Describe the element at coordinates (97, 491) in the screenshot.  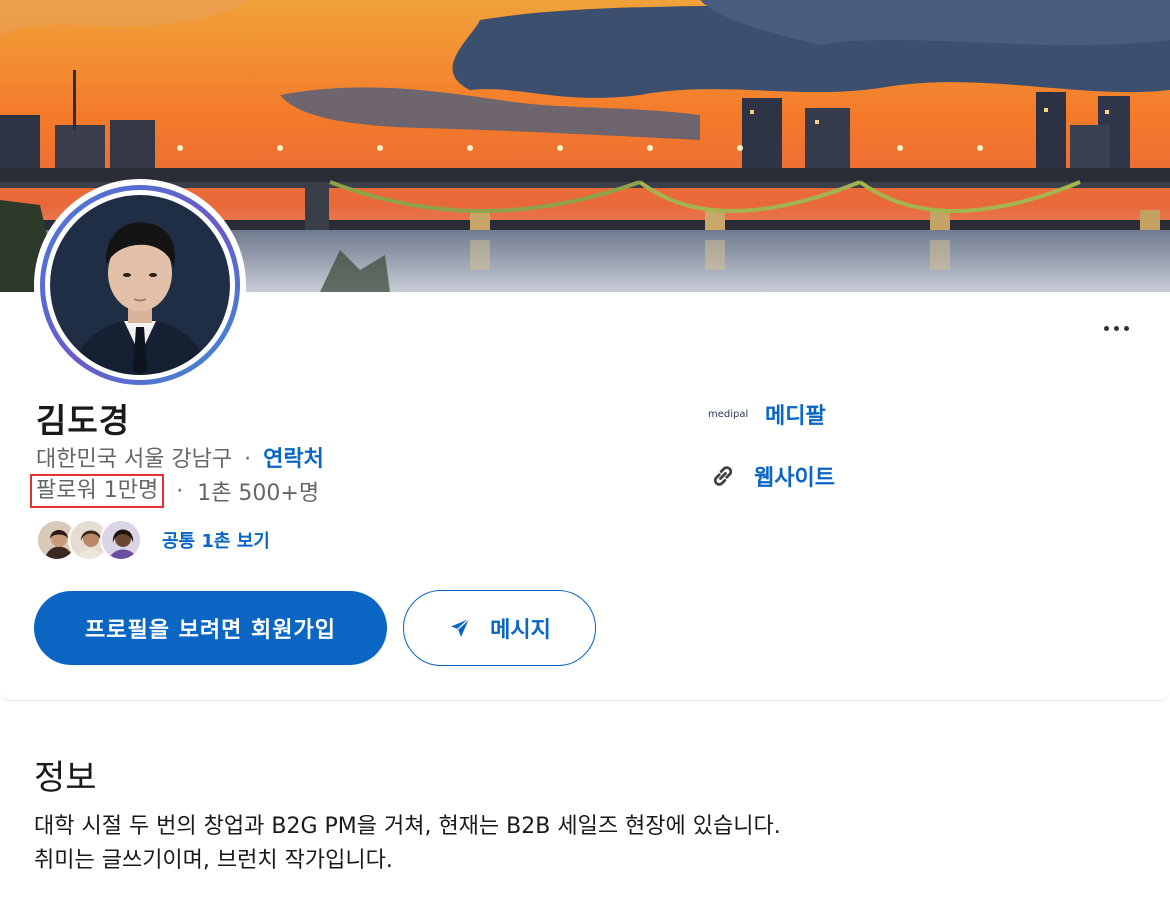
I see `followers-count: 팔로워 1만명` at that location.